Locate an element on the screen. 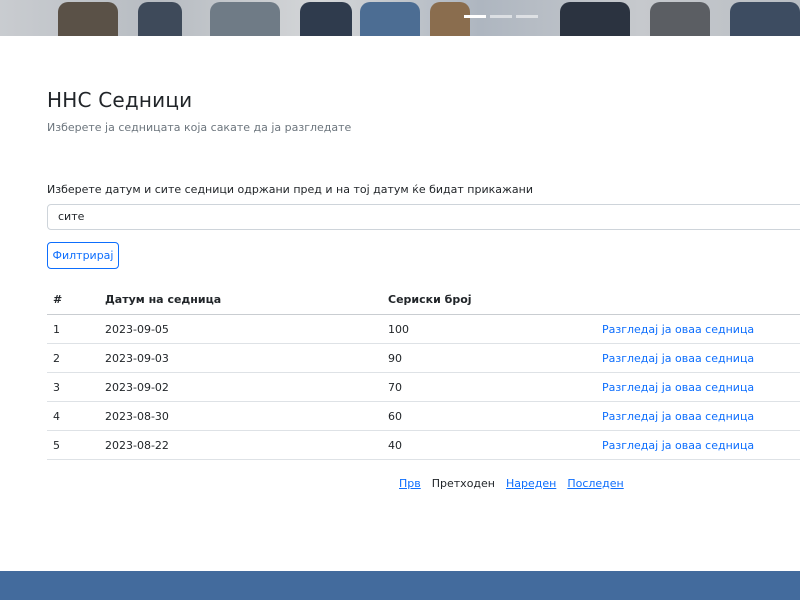 The image size is (800, 600). row-date: 2023-08-30 is located at coordinates (240, 416).